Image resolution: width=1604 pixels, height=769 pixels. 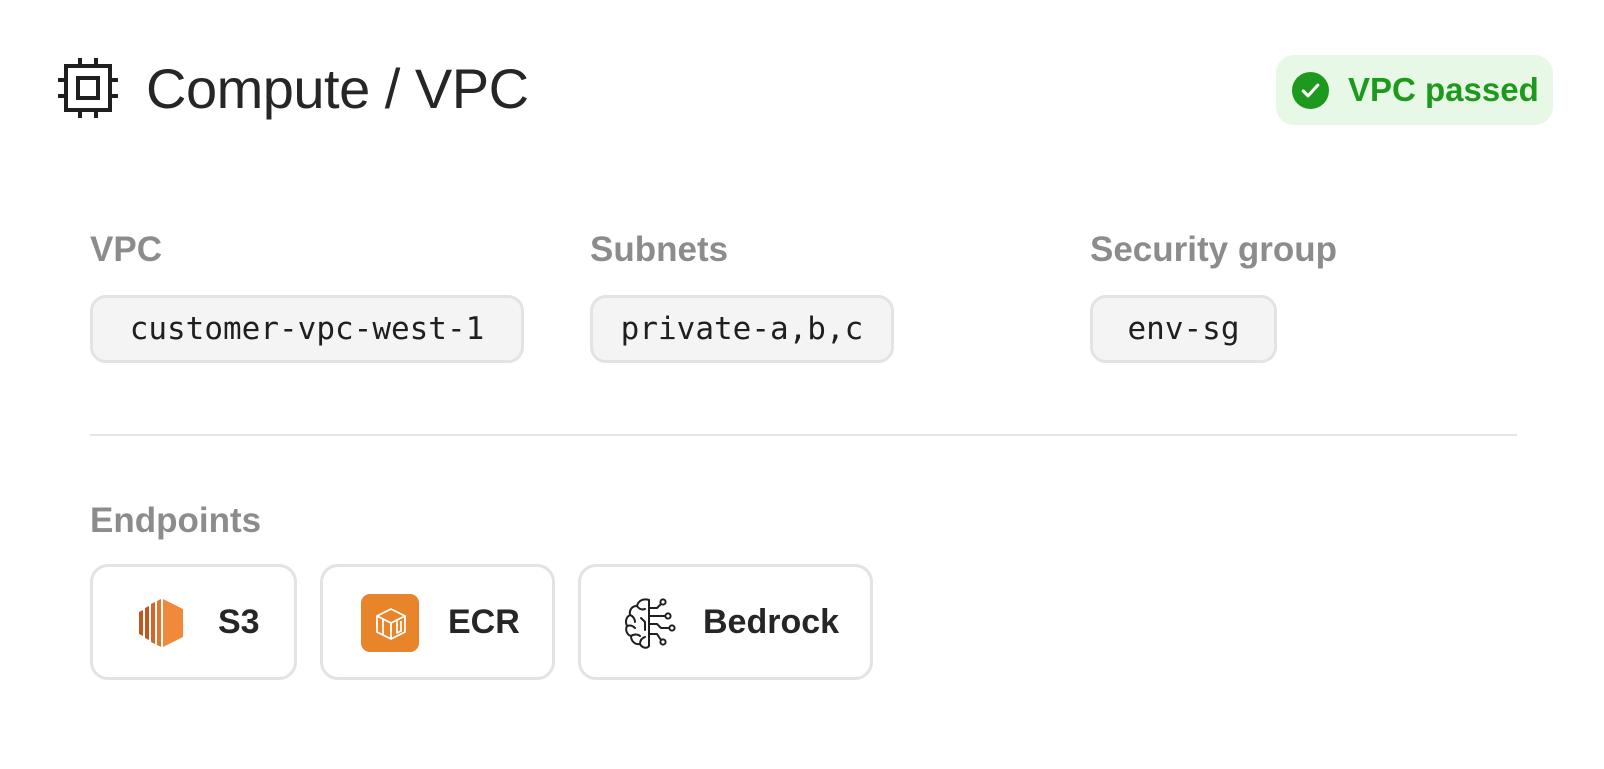 I want to click on endpoint-label: ECR, so click(x=484, y=622).